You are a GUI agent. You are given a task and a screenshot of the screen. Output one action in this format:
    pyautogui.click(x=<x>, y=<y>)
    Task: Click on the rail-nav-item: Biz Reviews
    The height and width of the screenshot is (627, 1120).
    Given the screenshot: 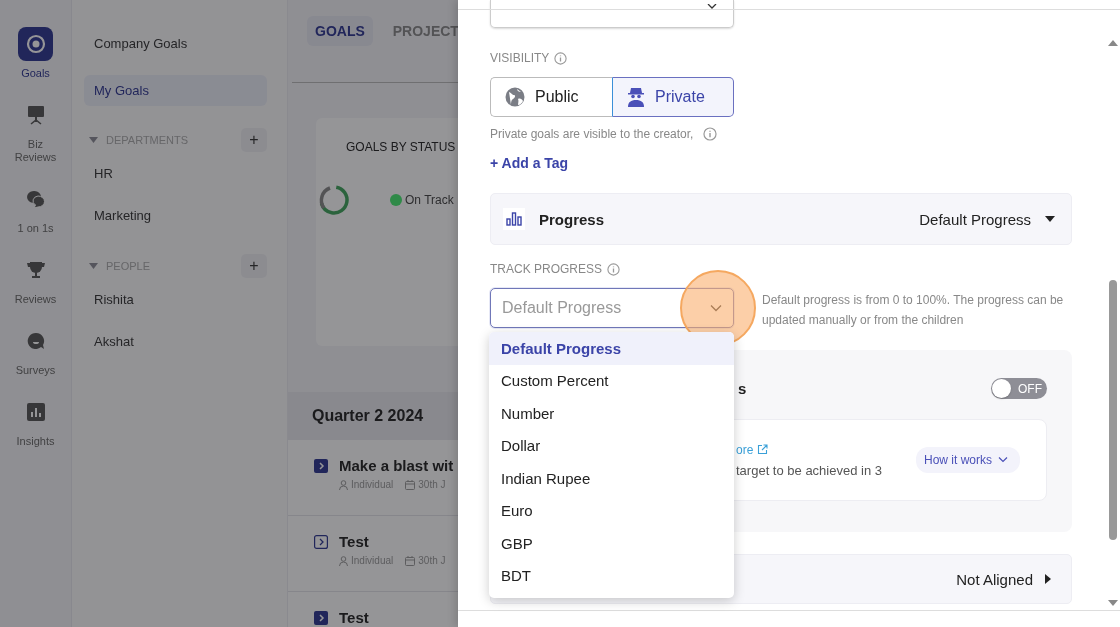 What is the action you would take?
    pyautogui.click(x=35, y=131)
    